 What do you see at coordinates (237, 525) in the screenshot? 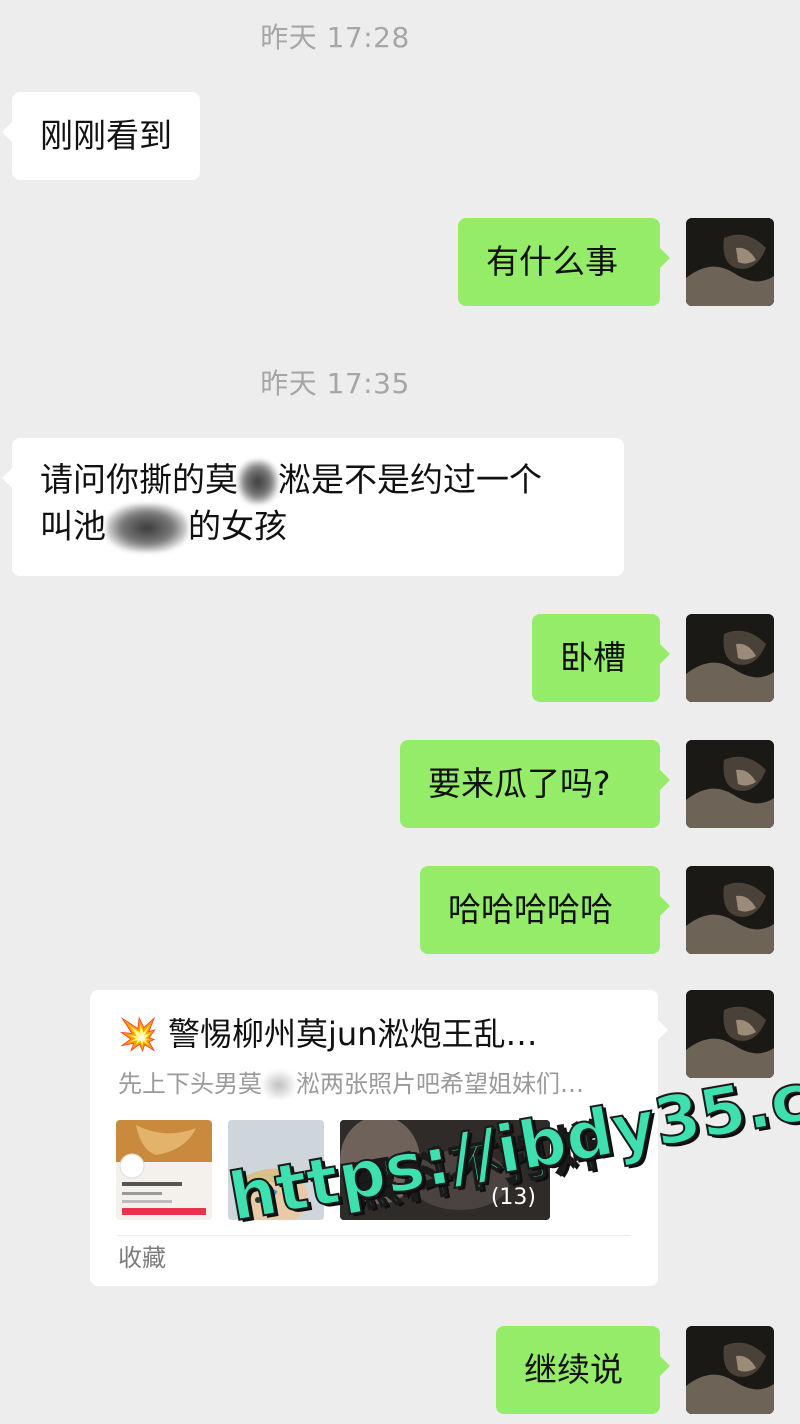
I see `message-text: 的女孩` at bounding box center [237, 525].